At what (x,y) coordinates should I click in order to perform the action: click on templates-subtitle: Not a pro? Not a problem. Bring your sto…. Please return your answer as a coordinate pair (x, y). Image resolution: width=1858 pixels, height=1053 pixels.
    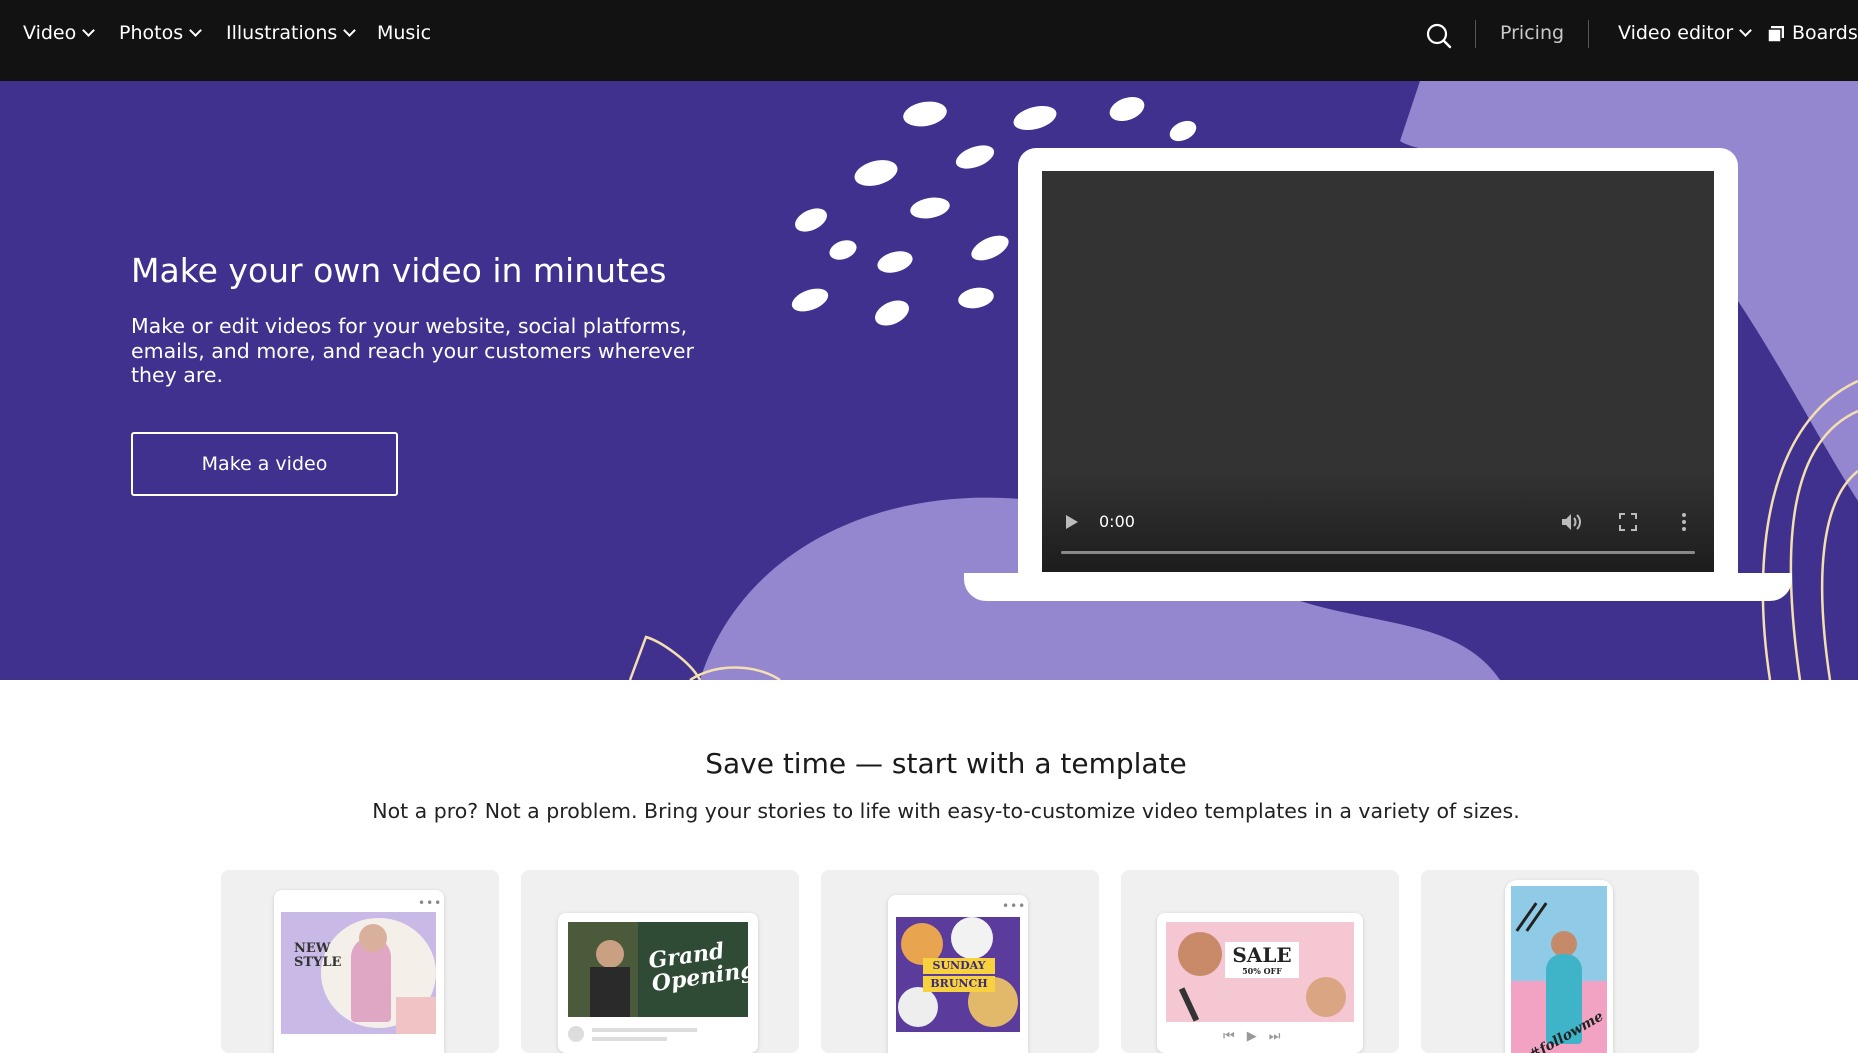
    Looking at the image, I should click on (946, 811).